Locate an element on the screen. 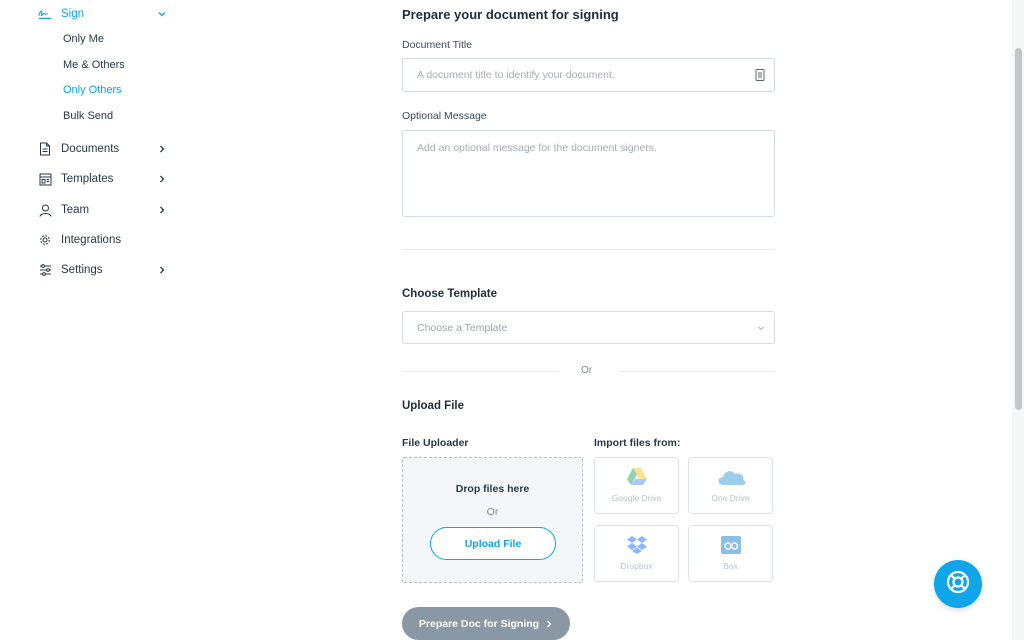 This screenshot has width=1024, height=640. template-select-value: Choose a Template is located at coordinates (462, 327).